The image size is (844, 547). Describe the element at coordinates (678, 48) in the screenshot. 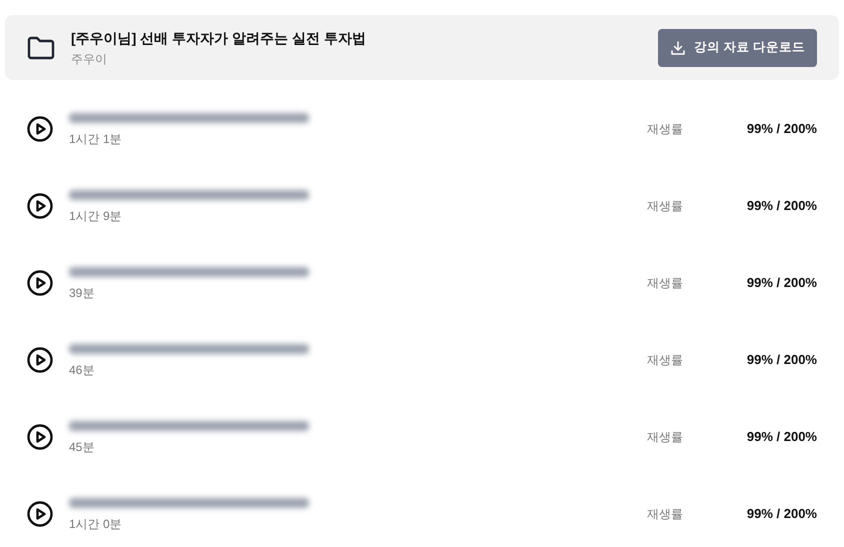

I see `download-icon` at that location.